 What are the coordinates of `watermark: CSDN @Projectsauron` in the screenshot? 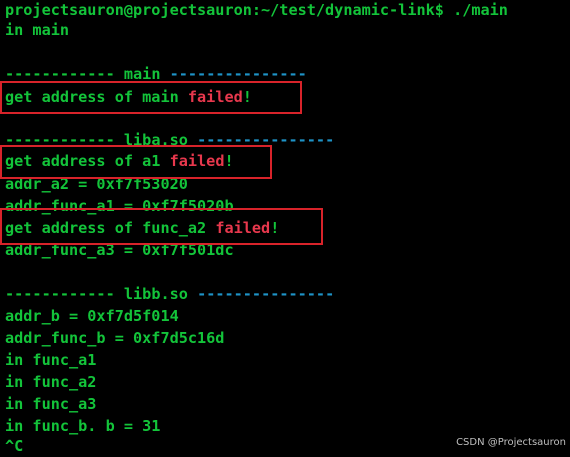 It's located at (511, 442).